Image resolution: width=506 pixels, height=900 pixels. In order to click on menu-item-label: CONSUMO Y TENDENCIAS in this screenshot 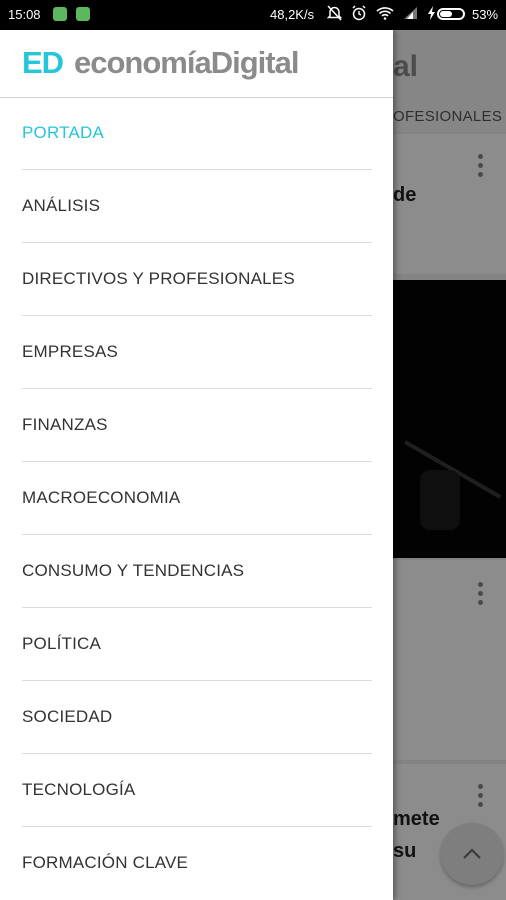, I will do `click(133, 570)`.